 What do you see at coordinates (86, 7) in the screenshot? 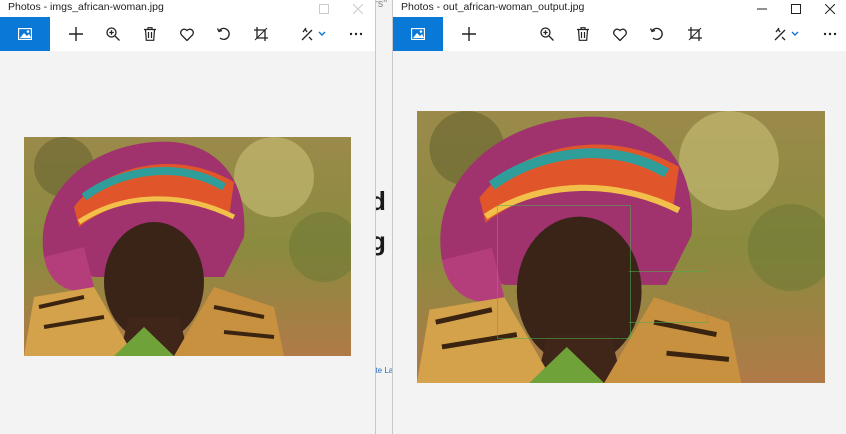
I see `window-title: Photos - imgs_african-woman.jpg` at bounding box center [86, 7].